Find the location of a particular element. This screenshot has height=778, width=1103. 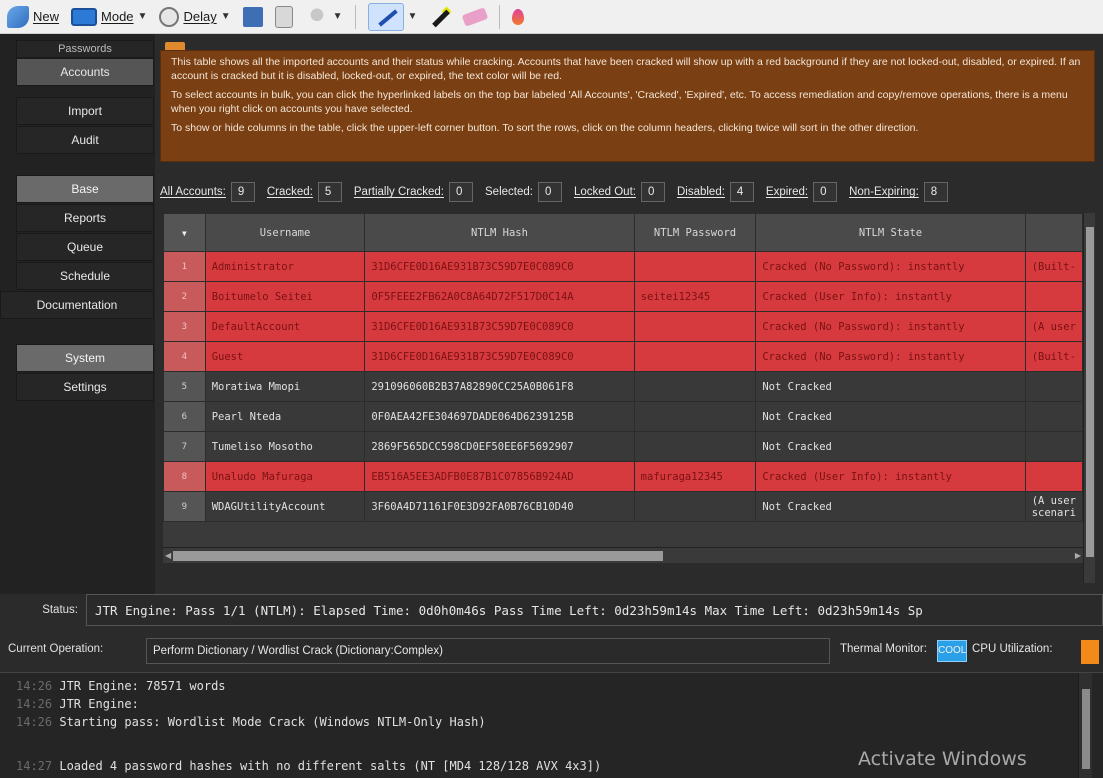

sidebar-section-system: System is located at coordinates (85, 358).